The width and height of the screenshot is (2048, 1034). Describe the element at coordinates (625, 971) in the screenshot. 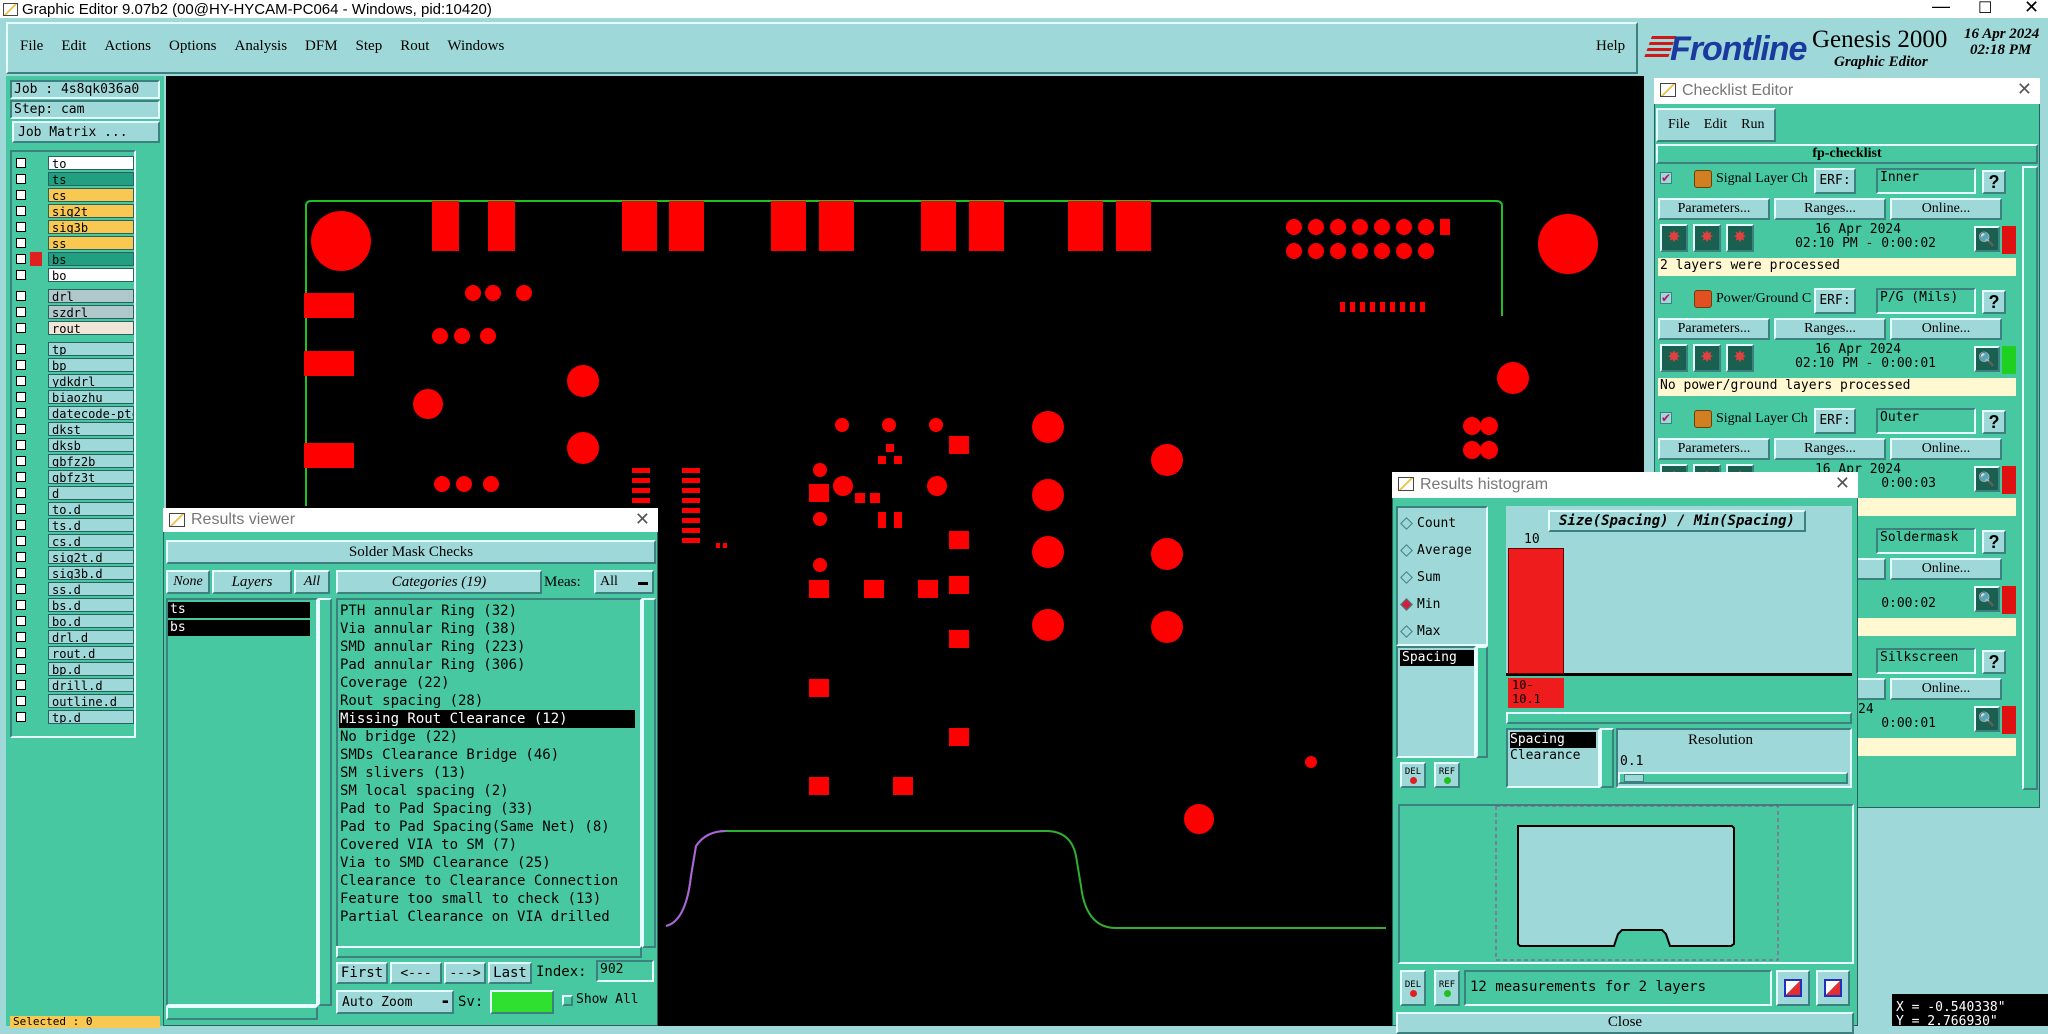

I see `index-input: 902` at that location.